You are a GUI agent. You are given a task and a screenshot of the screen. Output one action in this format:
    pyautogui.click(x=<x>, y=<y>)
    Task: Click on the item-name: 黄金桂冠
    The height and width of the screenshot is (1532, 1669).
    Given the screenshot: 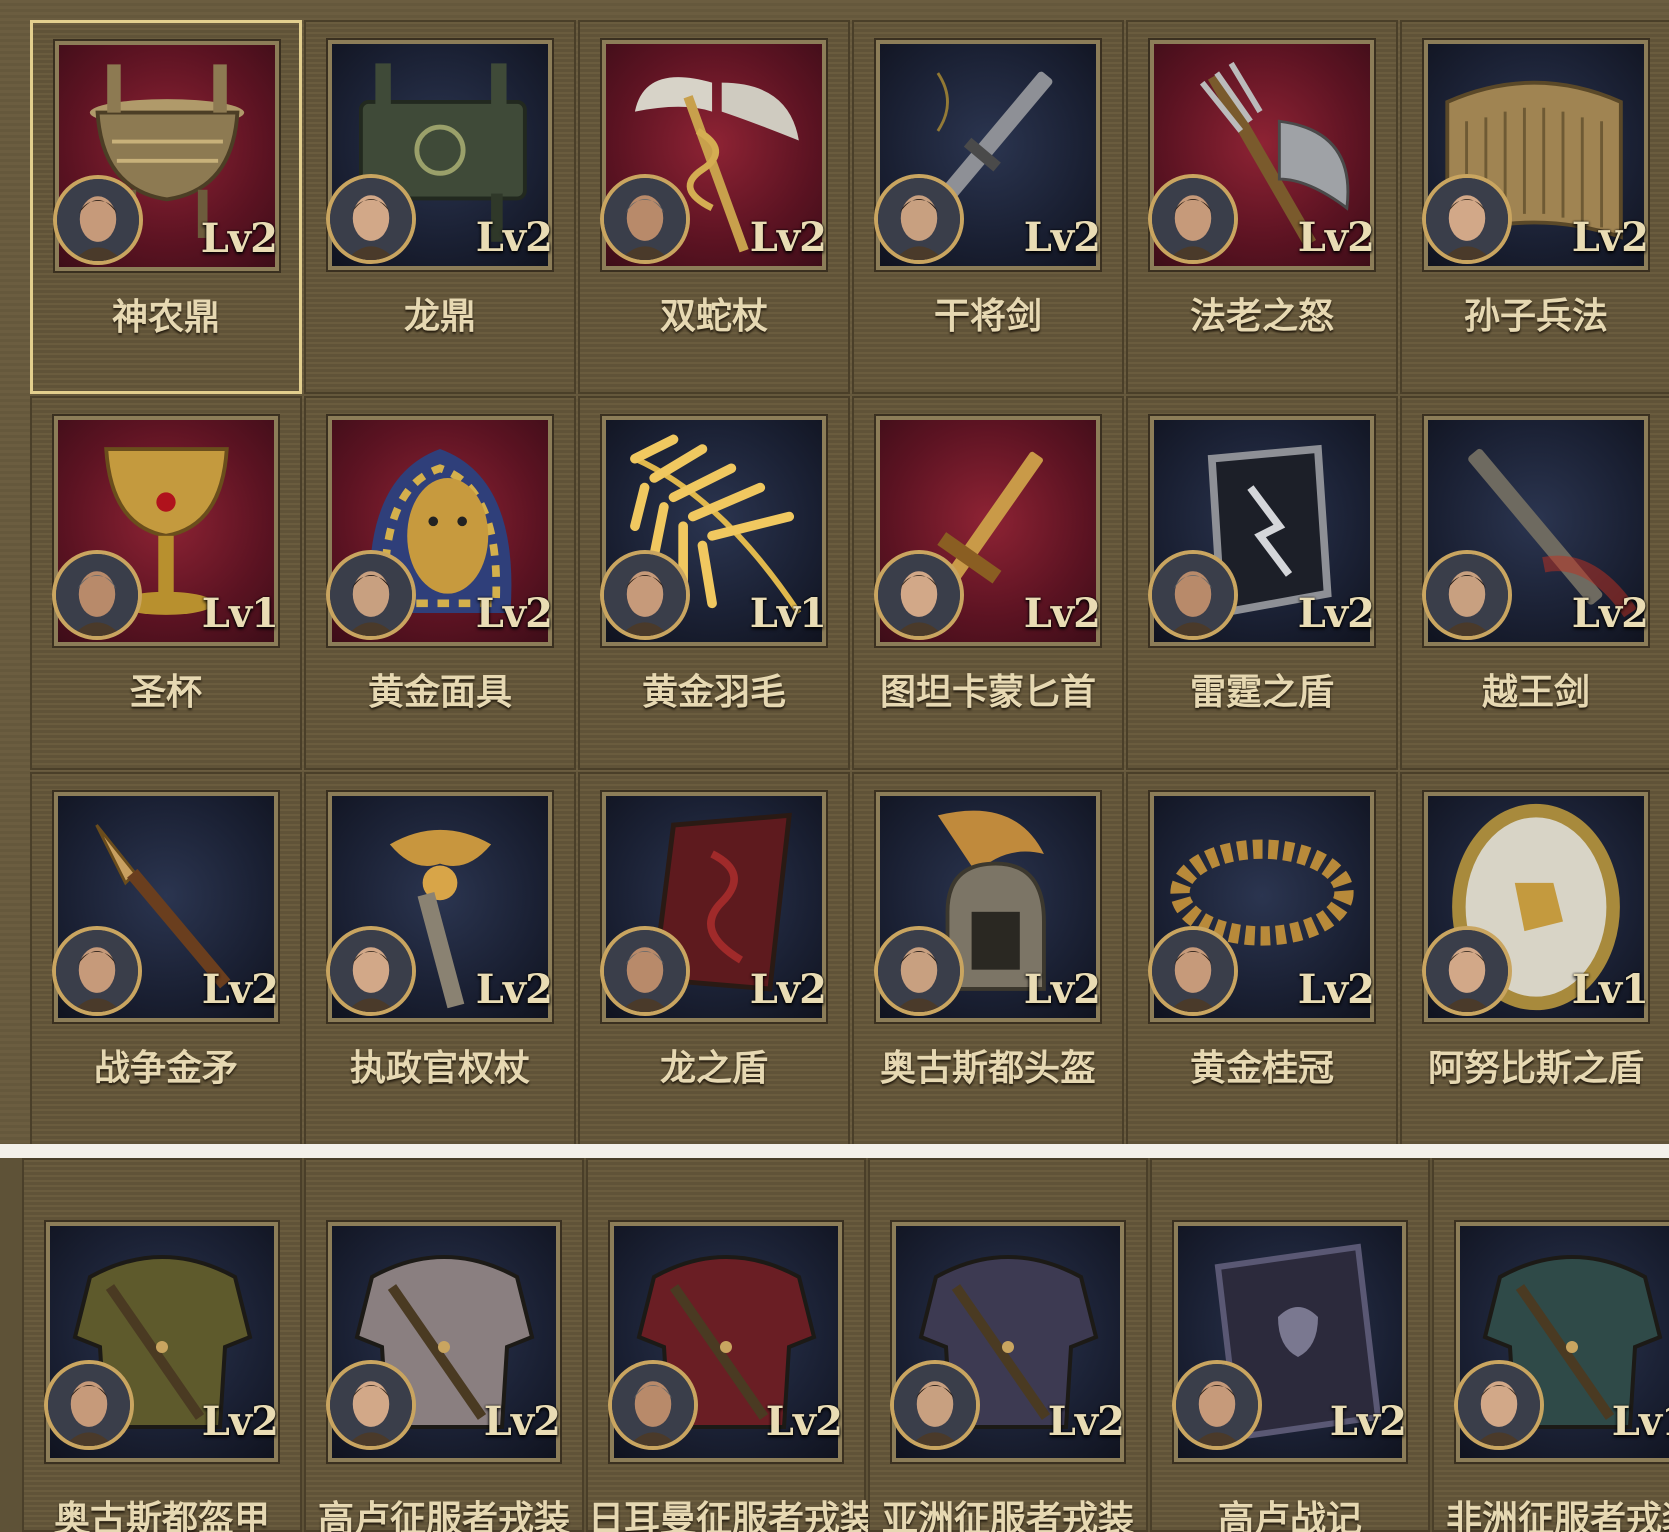 What is the action you would take?
    pyautogui.click(x=1261, y=1068)
    